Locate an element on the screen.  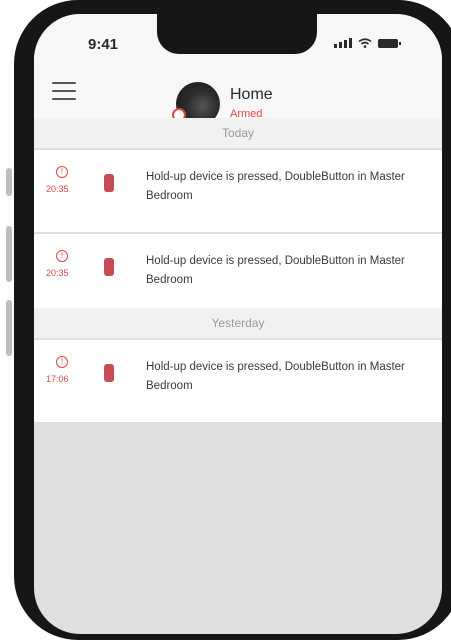
section-header-yesterday: Yesterday is located at coordinates (238, 323).